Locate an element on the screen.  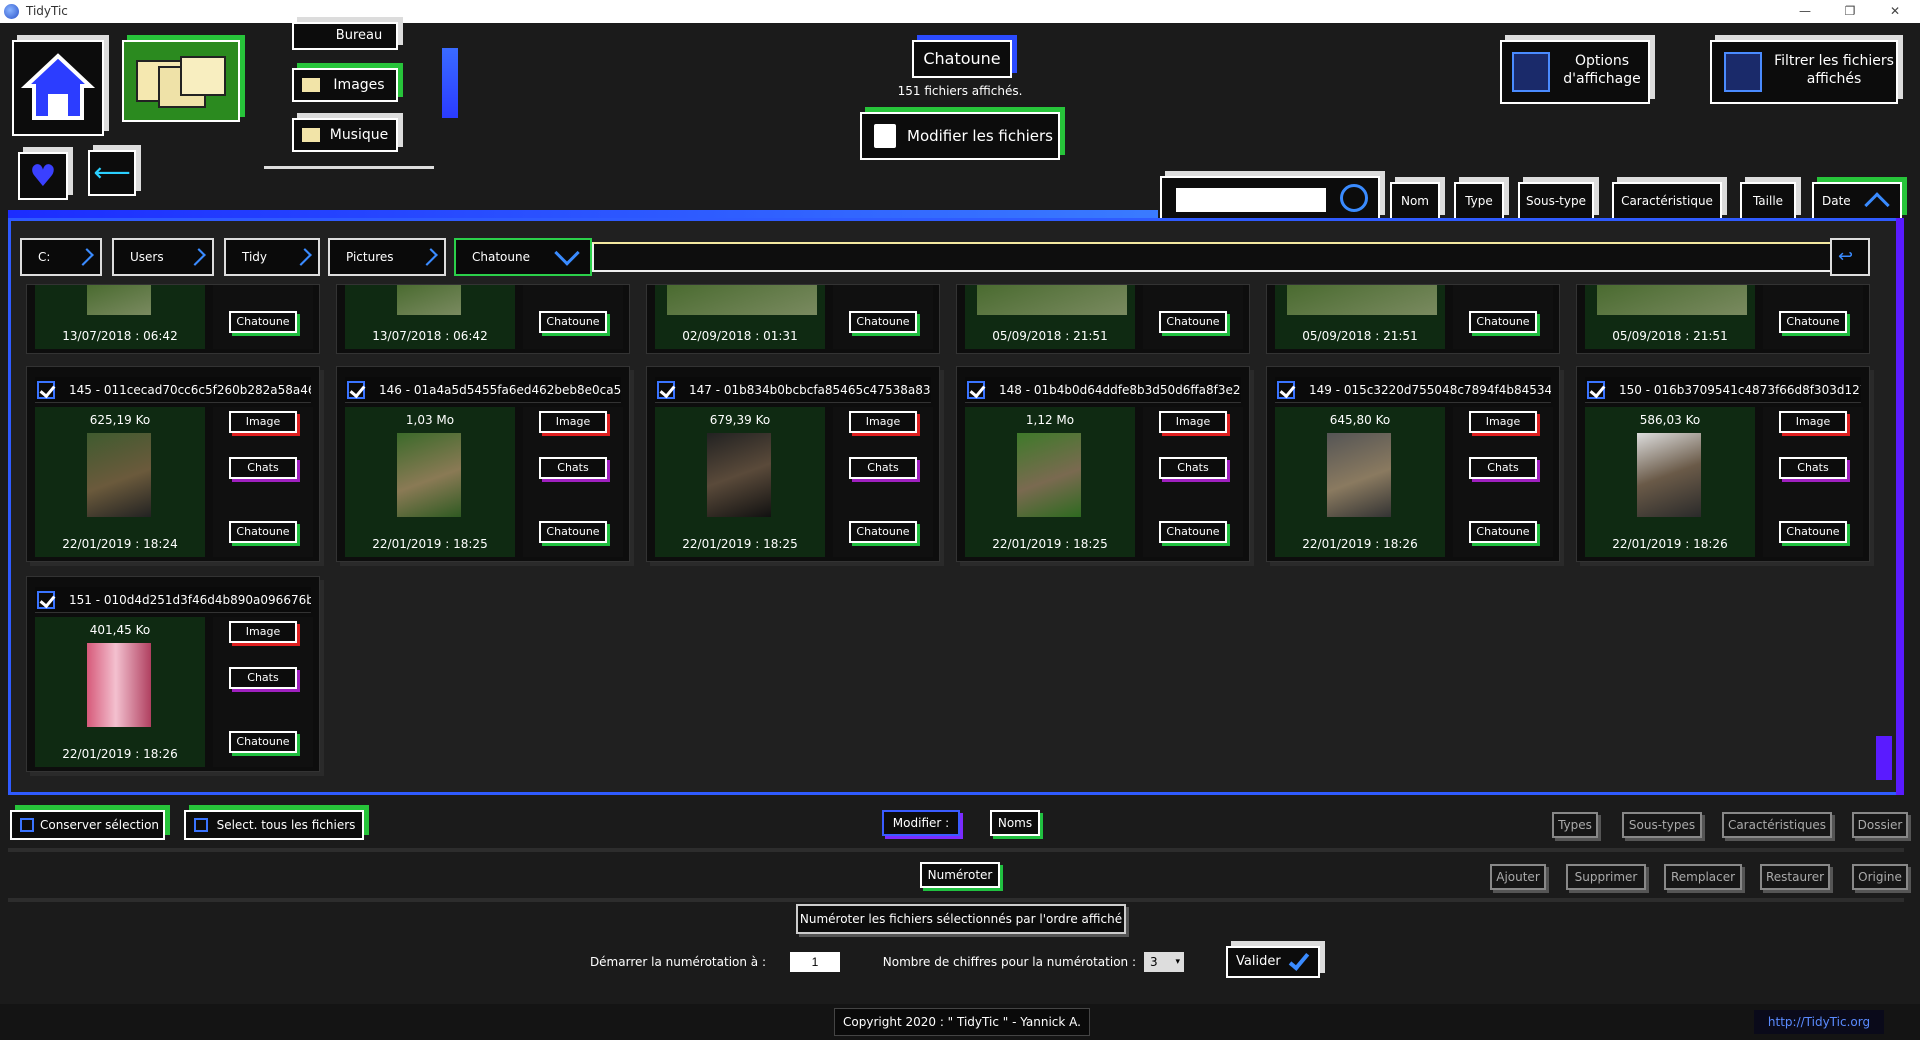
digits-select: 3 ▾ is located at coordinates (1164, 962).